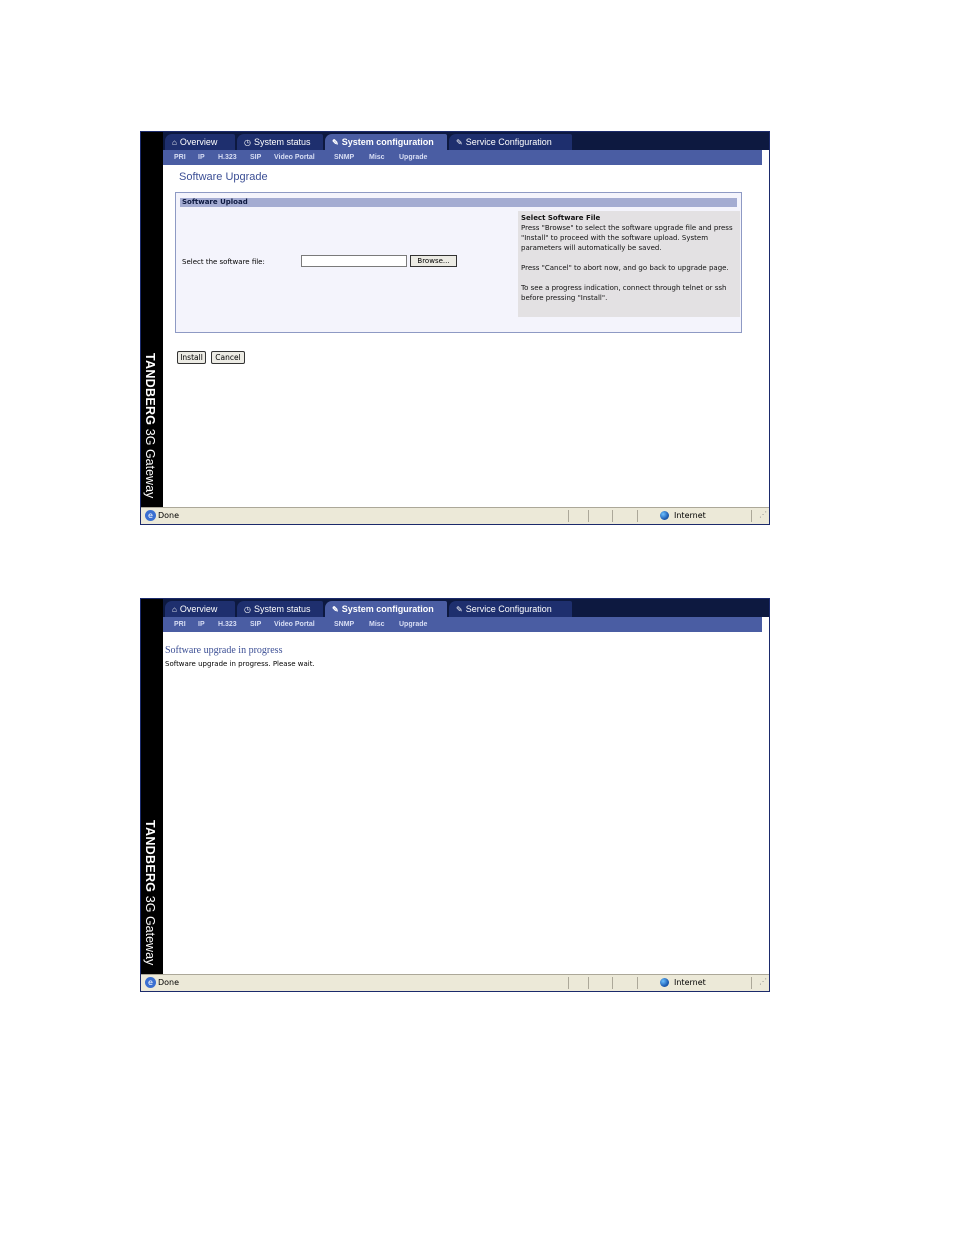 The image size is (954, 1235). What do you see at coordinates (228, 357) in the screenshot?
I see `cancel-button: Cancel` at bounding box center [228, 357].